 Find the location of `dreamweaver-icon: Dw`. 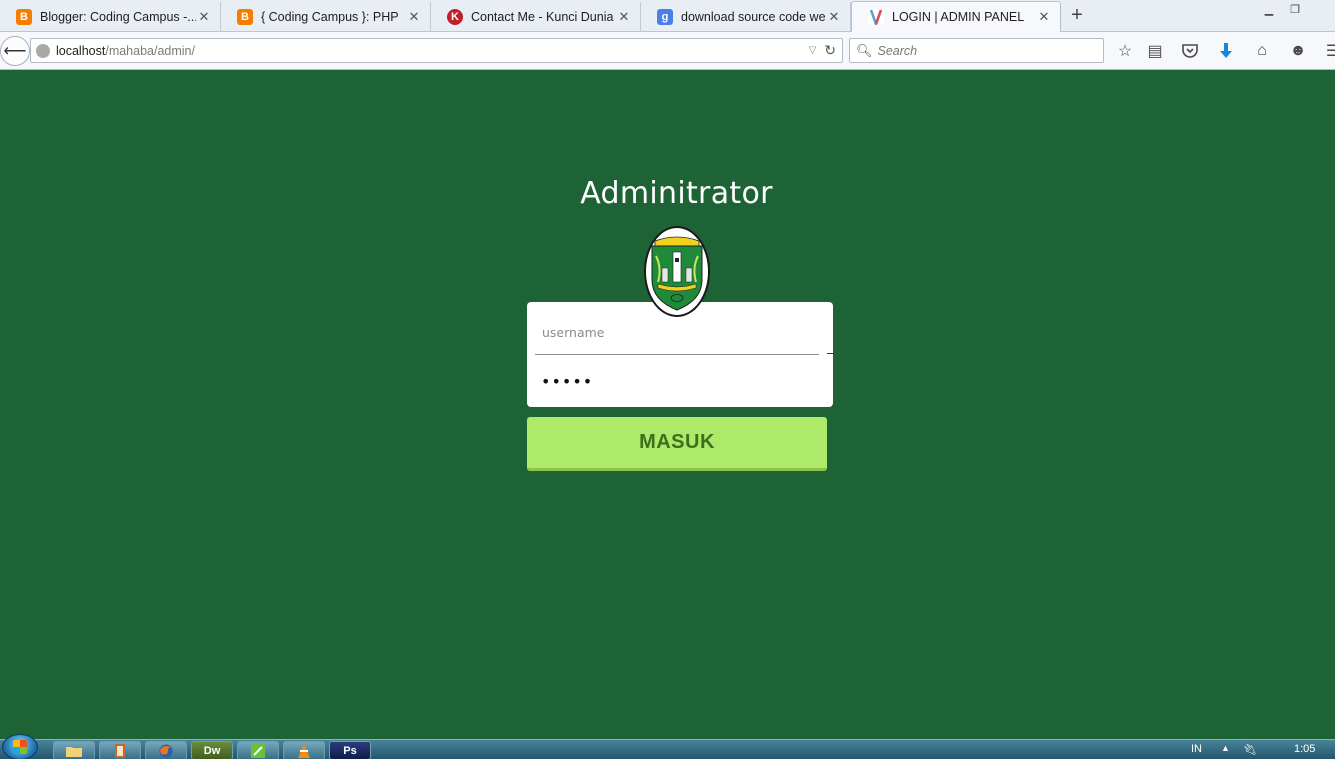

dreamweaver-icon: Dw is located at coordinates (212, 750).